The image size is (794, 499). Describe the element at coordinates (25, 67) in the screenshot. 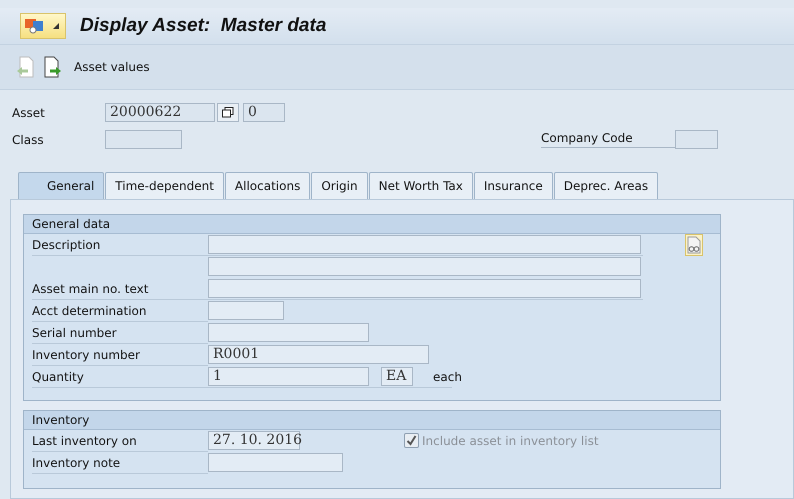

I see `back-document-icon` at that location.